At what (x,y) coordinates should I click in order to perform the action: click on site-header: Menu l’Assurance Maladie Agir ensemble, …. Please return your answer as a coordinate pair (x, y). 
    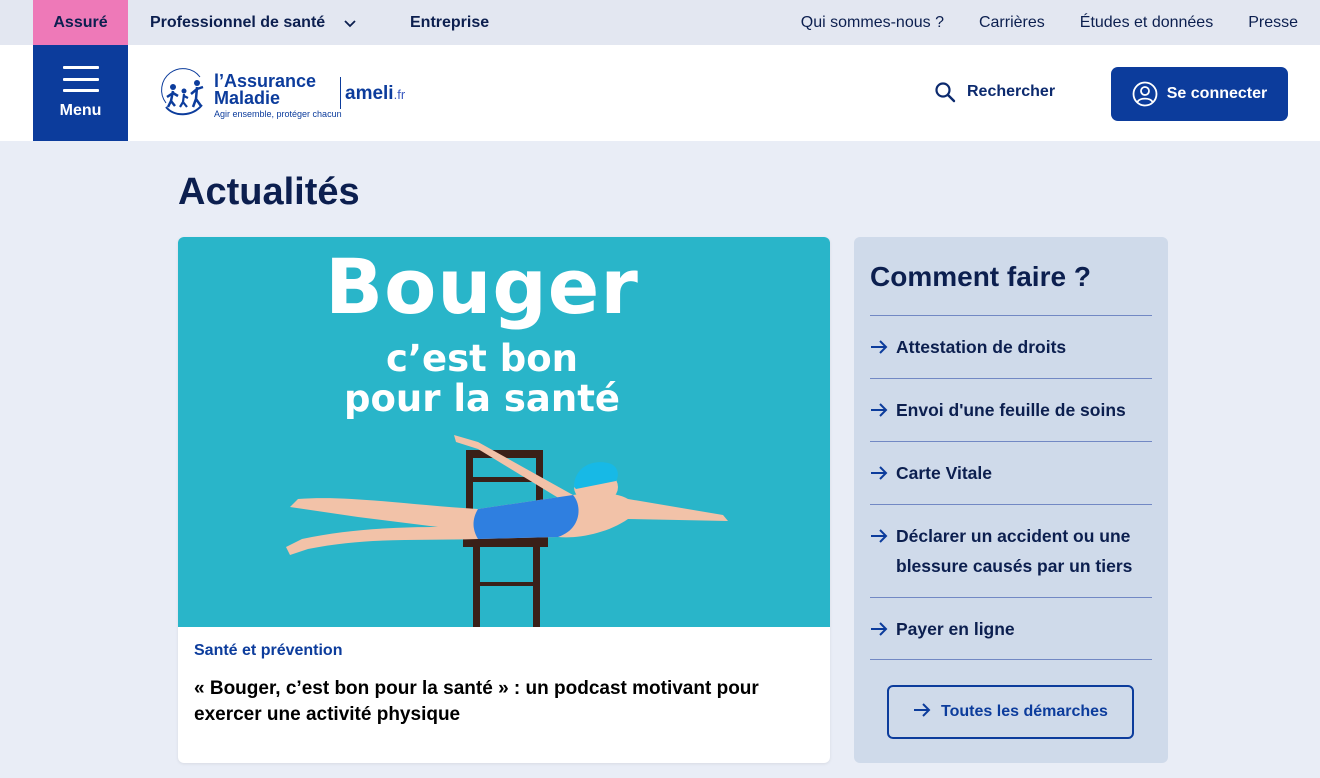
    Looking at the image, I should click on (660, 93).